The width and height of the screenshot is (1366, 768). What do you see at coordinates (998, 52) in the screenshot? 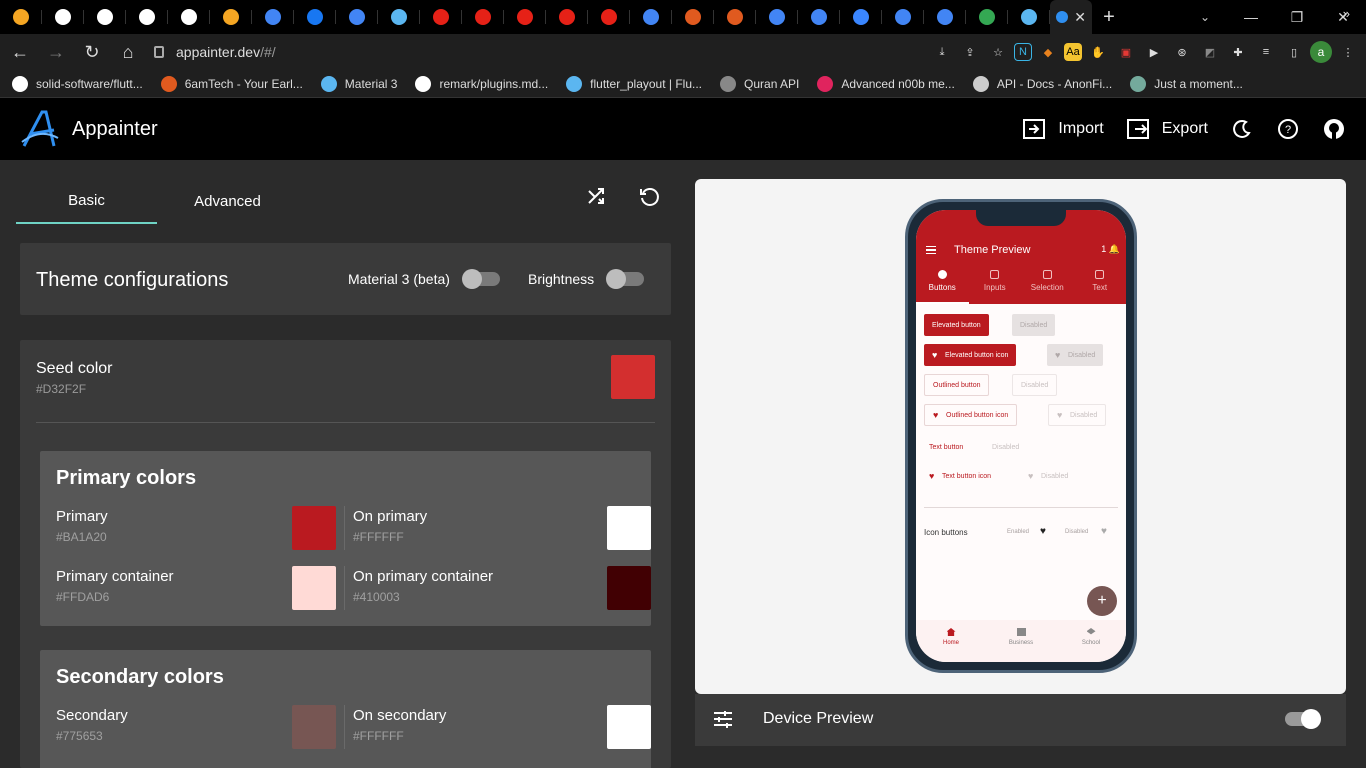
I see `bookmark-star-icon: ☆` at bounding box center [998, 52].